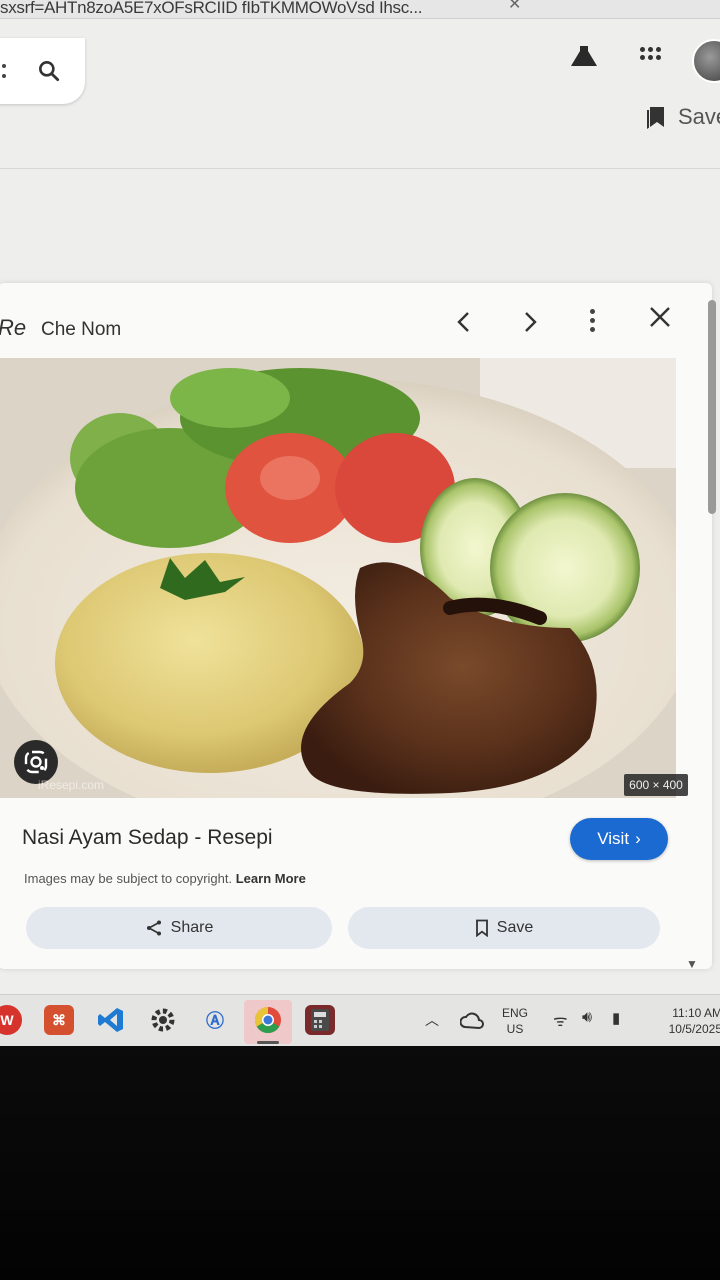  I want to click on save-label: Save, so click(515, 927).